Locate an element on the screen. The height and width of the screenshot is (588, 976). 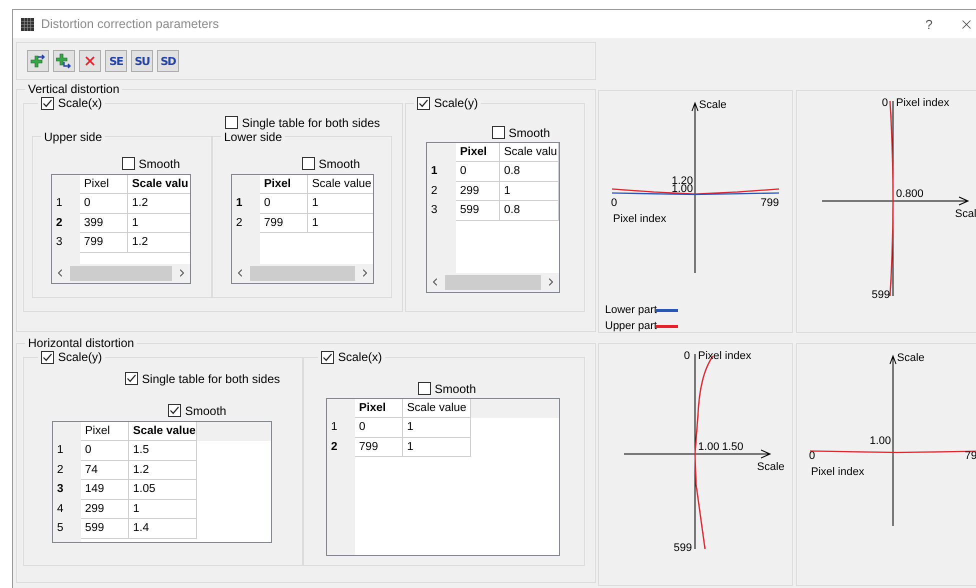
table-cell: 1.5 is located at coordinates (163, 450).